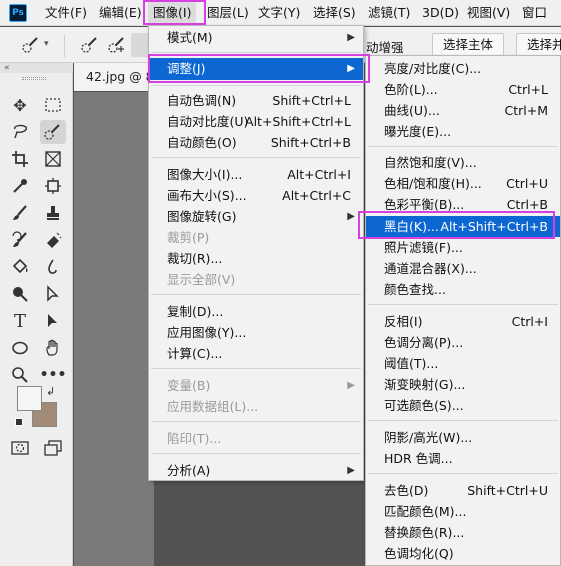  What do you see at coordinates (53, 240) in the screenshot?
I see `eraser-tool-icon` at bounding box center [53, 240].